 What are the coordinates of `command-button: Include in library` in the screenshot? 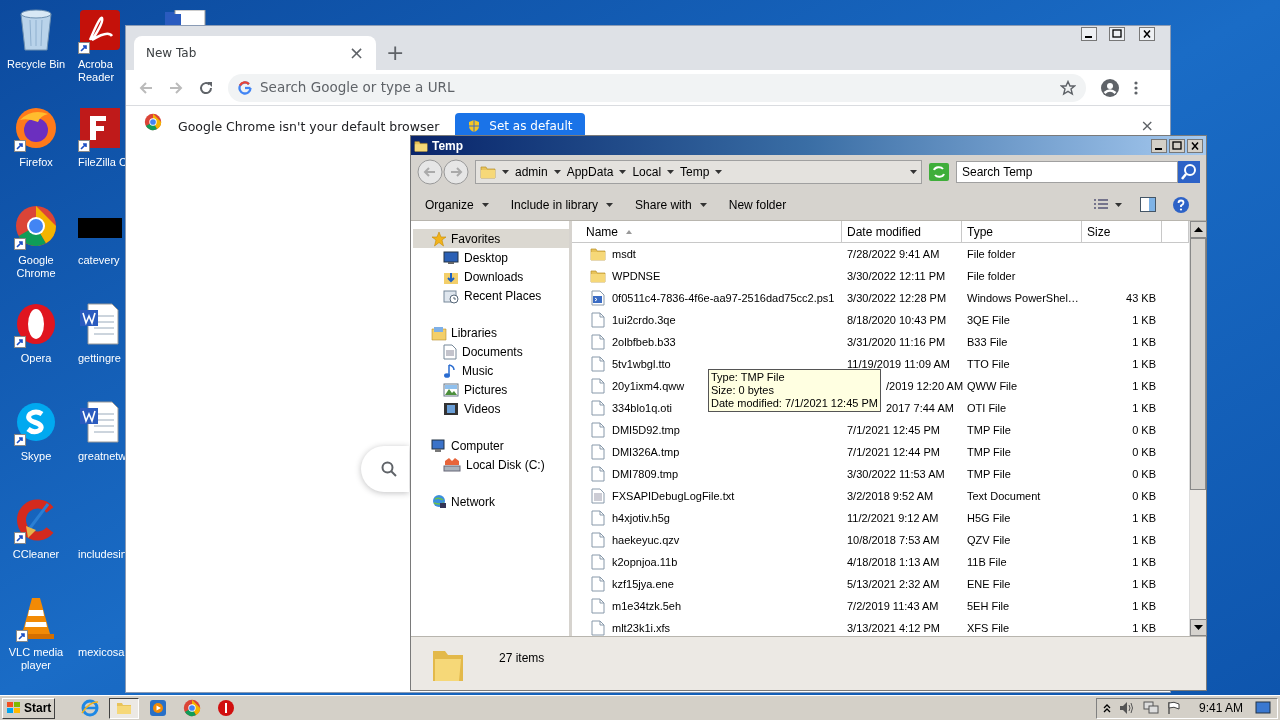 It's located at (562, 204).